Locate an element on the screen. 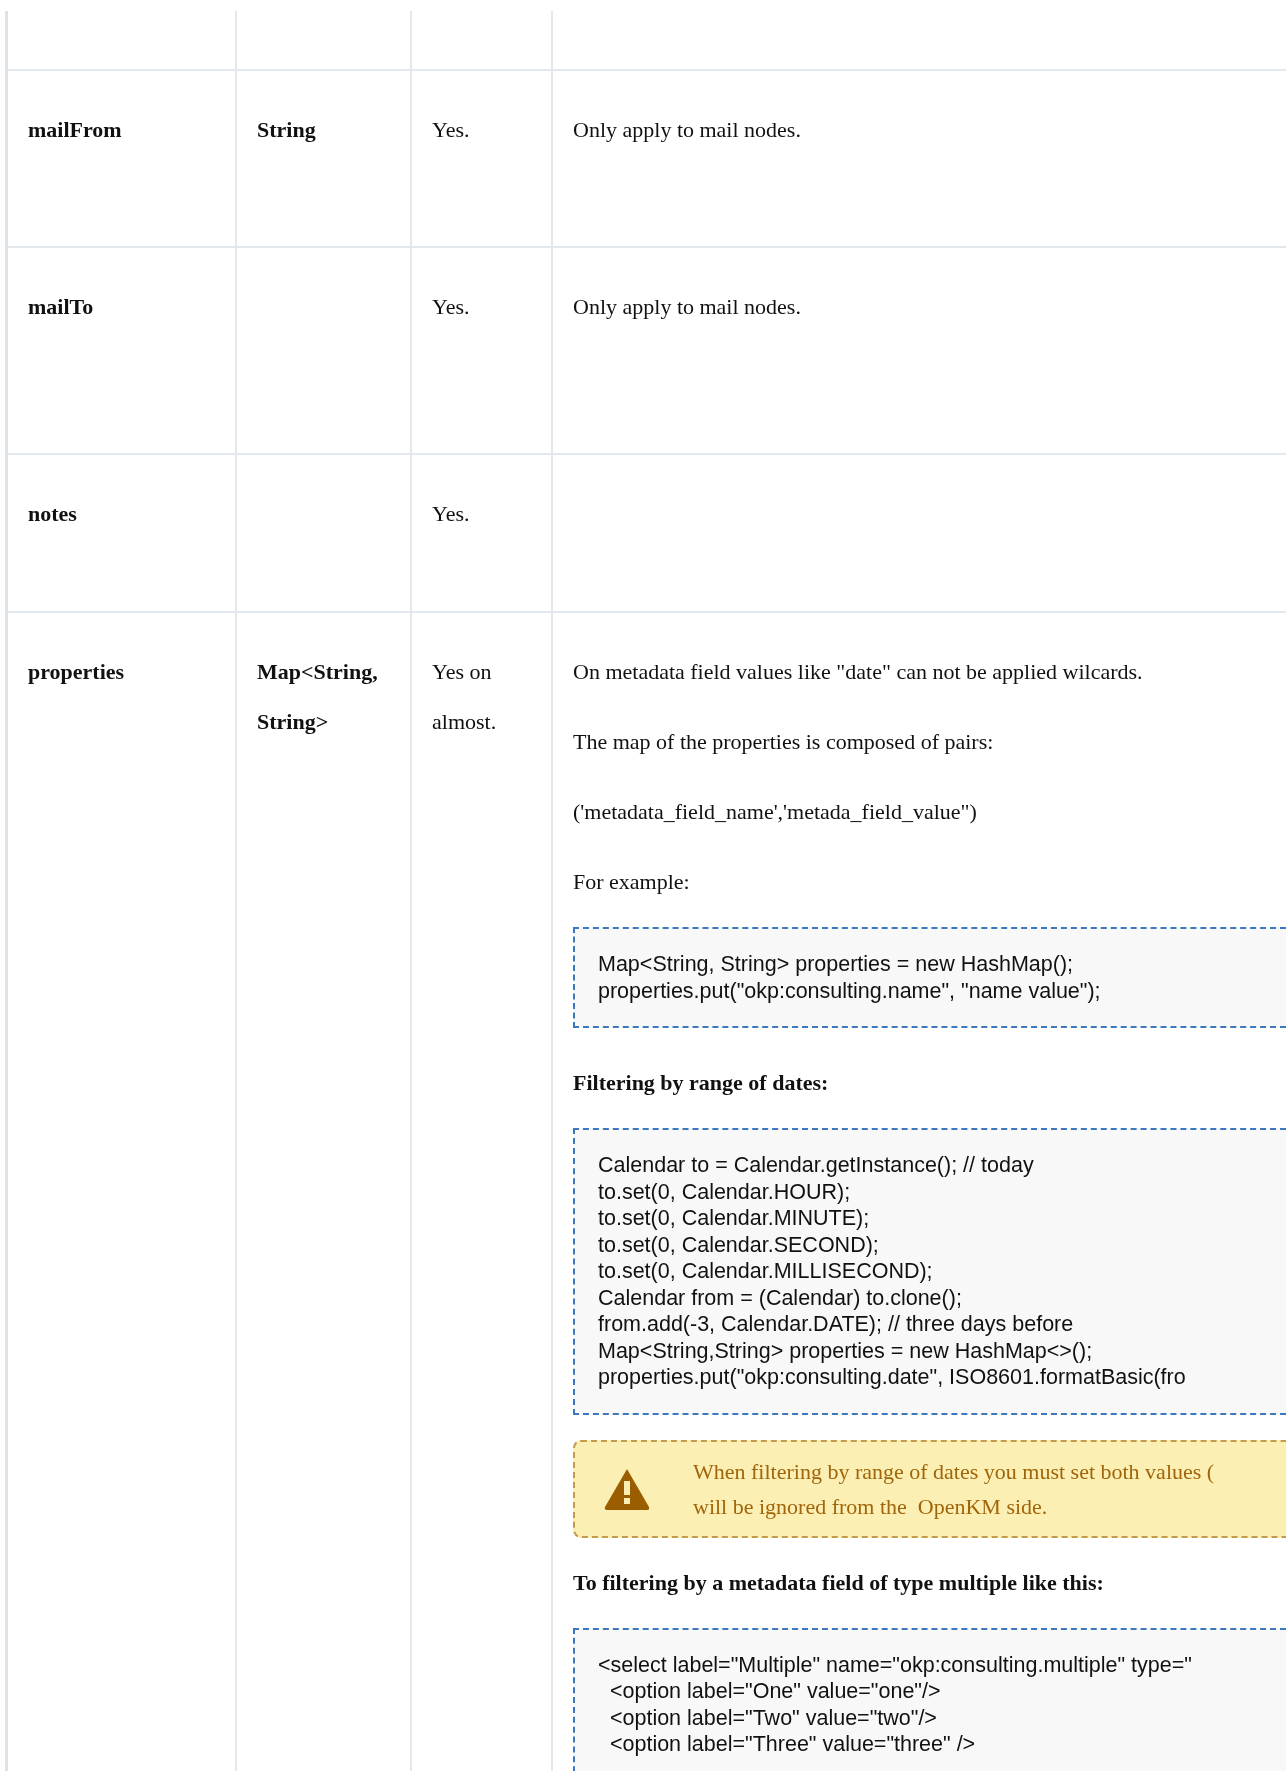 The image size is (1286, 1771). description-text: For example: is located at coordinates (632, 882).